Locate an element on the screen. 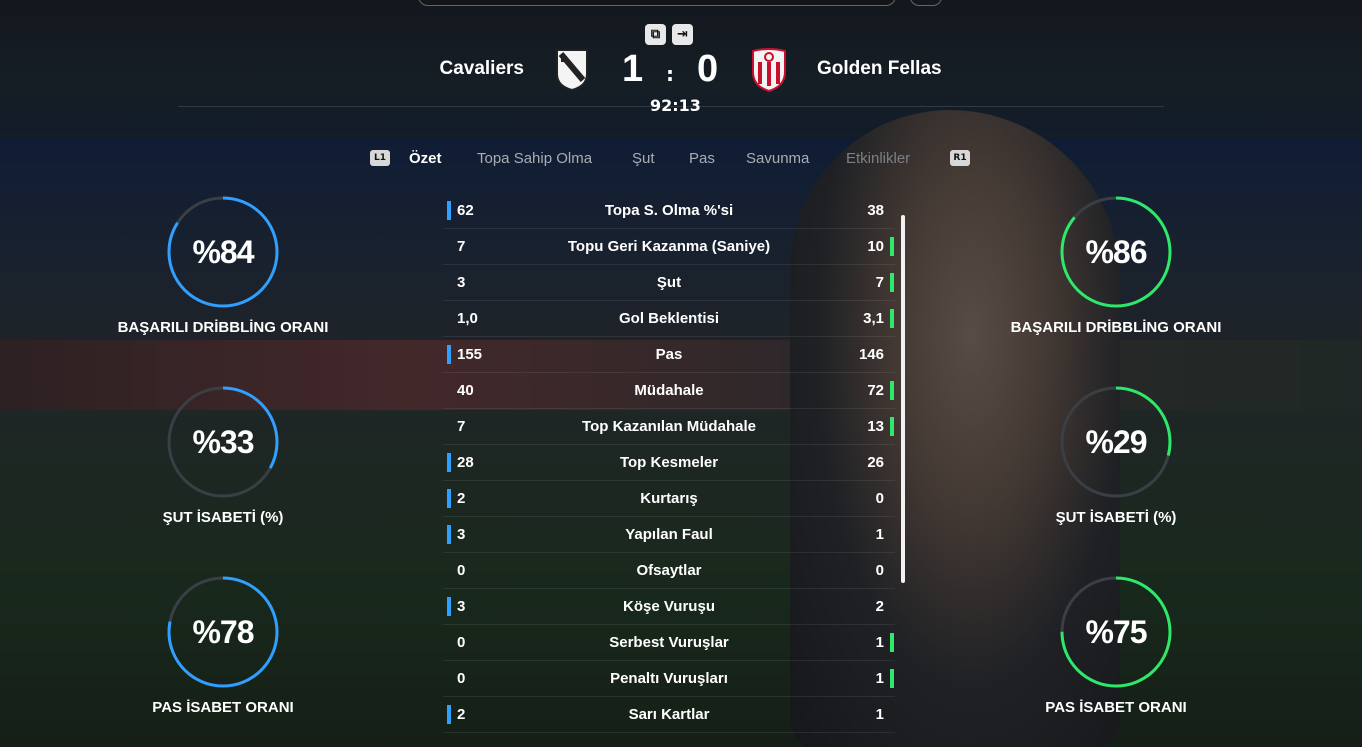 Image resolution: width=1362 pixels, height=747 pixels. home-shot-accuracy-value: %33 is located at coordinates (223, 442).